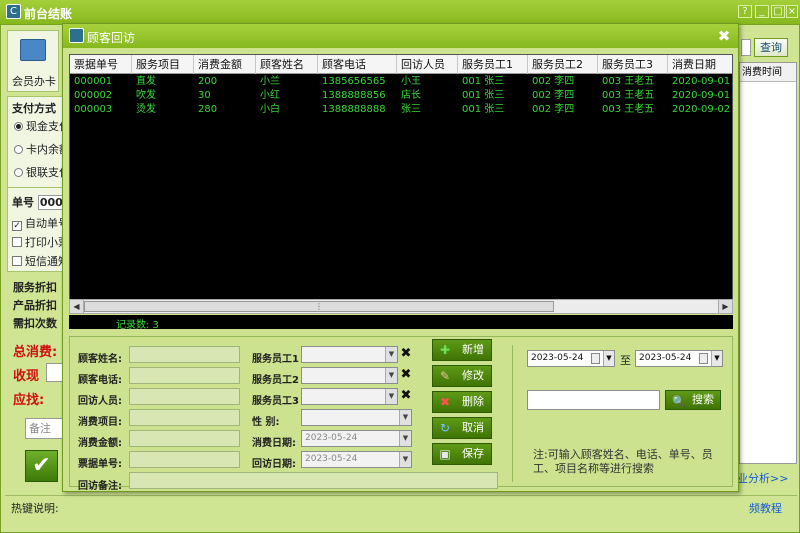  Describe the element at coordinates (184, 459) in the screenshot. I see `ticket-no-input` at that location.